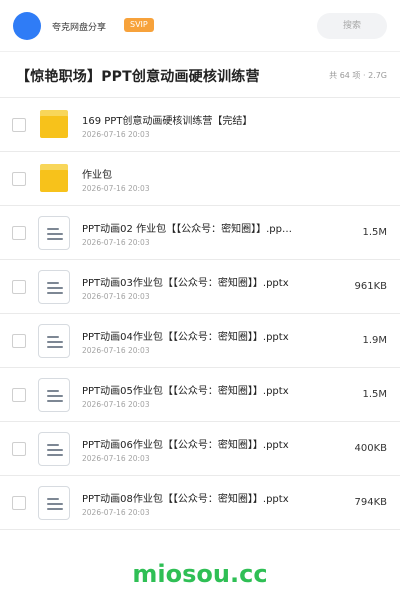 This screenshot has height=600, width=400. Describe the element at coordinates (370, 502) in the screenshot. I see `file-size: 794KB` at that location.